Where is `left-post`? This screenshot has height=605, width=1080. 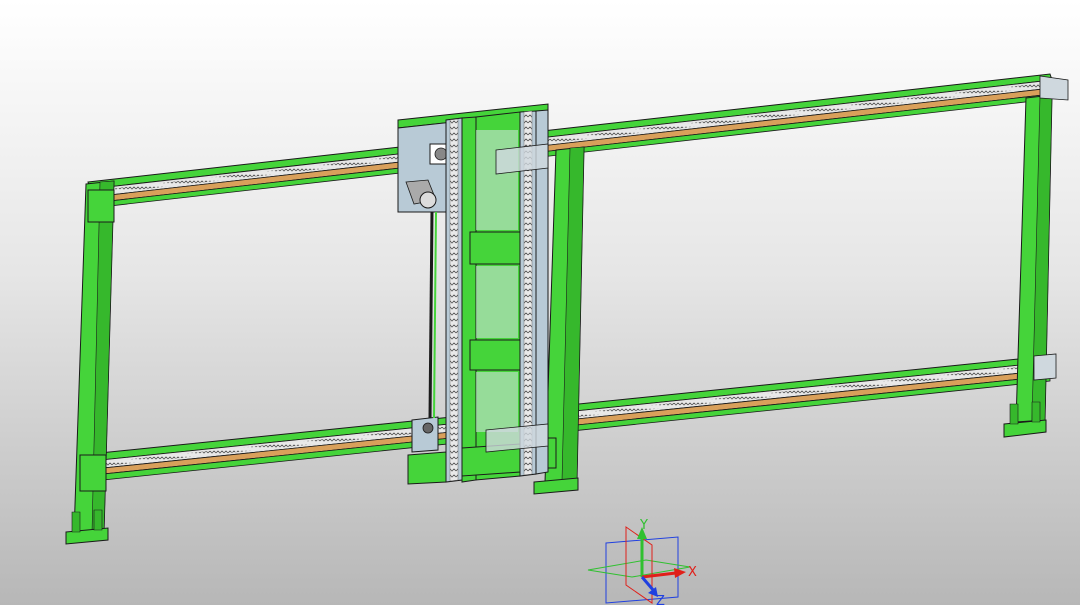 left-post is located at coordinates (90, 362).